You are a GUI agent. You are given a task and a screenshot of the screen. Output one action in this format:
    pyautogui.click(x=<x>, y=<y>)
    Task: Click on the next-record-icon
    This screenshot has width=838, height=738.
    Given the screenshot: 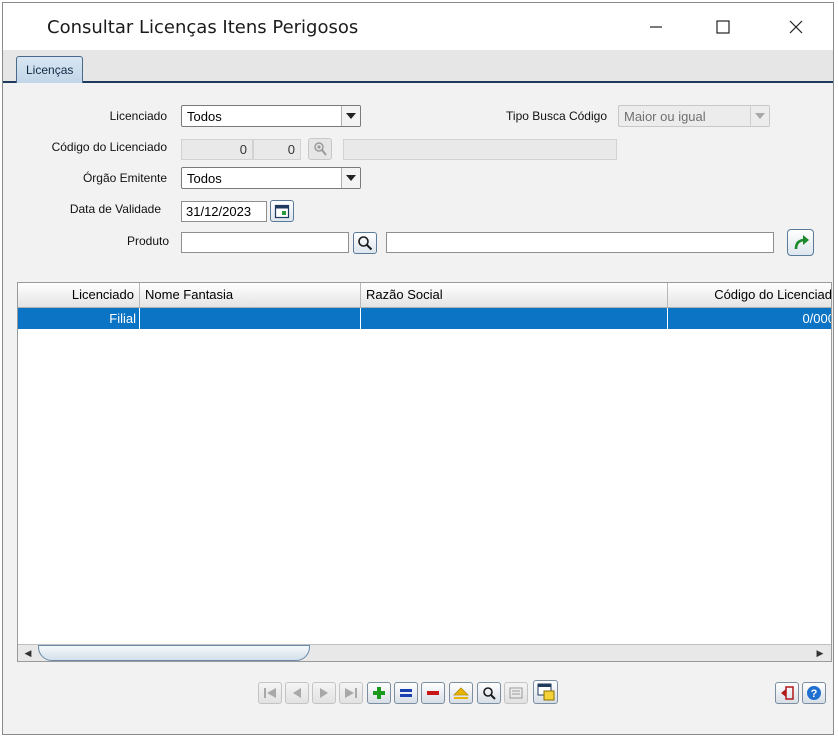 What is the action you would take?
    pyautogui.click(x=324, y=693)
    